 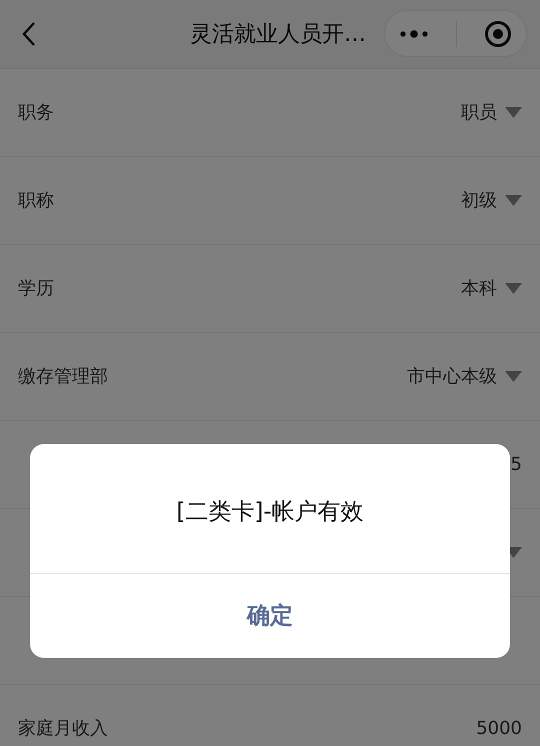 I want to click on more-icon, so click(x=413, y=33).